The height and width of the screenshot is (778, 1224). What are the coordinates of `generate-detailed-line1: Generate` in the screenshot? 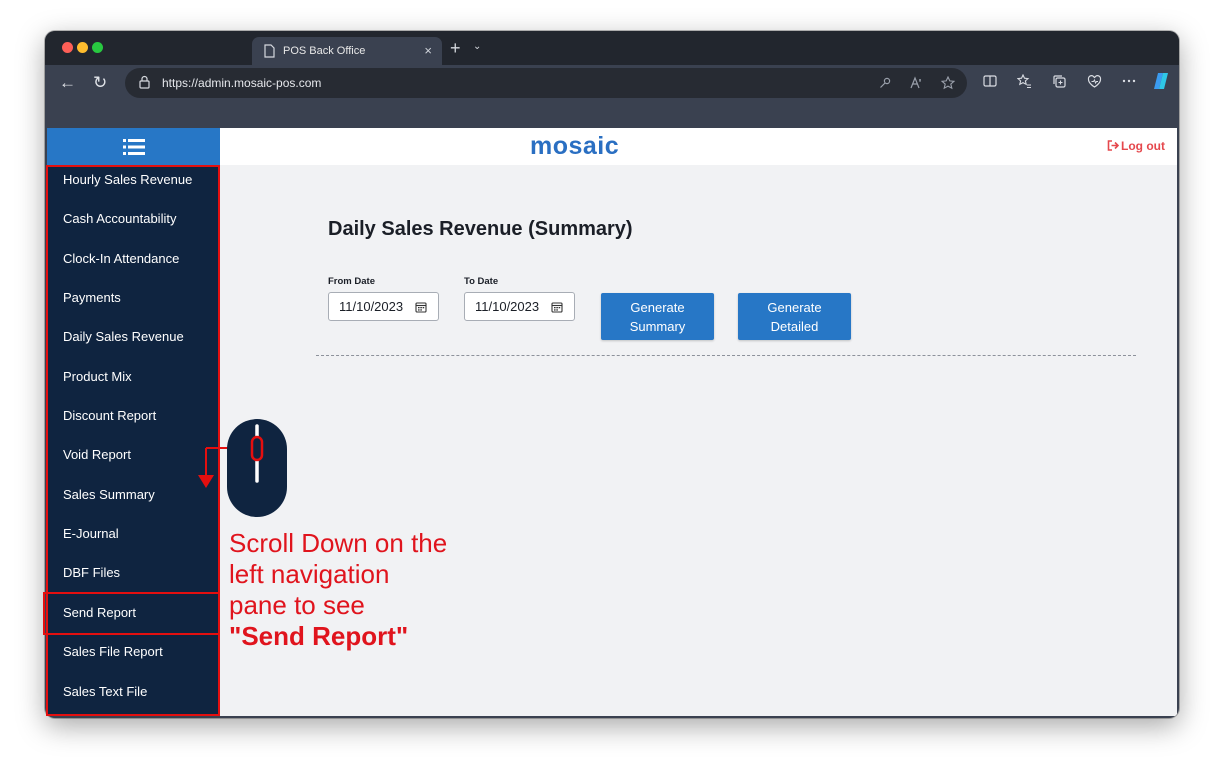 It's located at (794, 307).